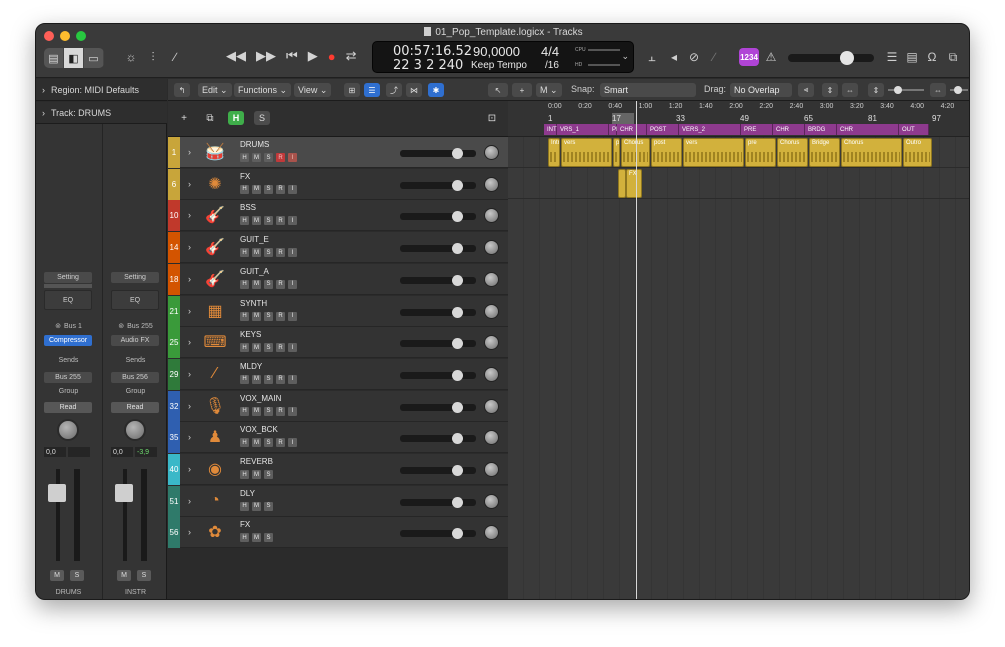 This screenshot has height=647, width=1005. I want to click on track-name: KEYS, so click(250, 334).